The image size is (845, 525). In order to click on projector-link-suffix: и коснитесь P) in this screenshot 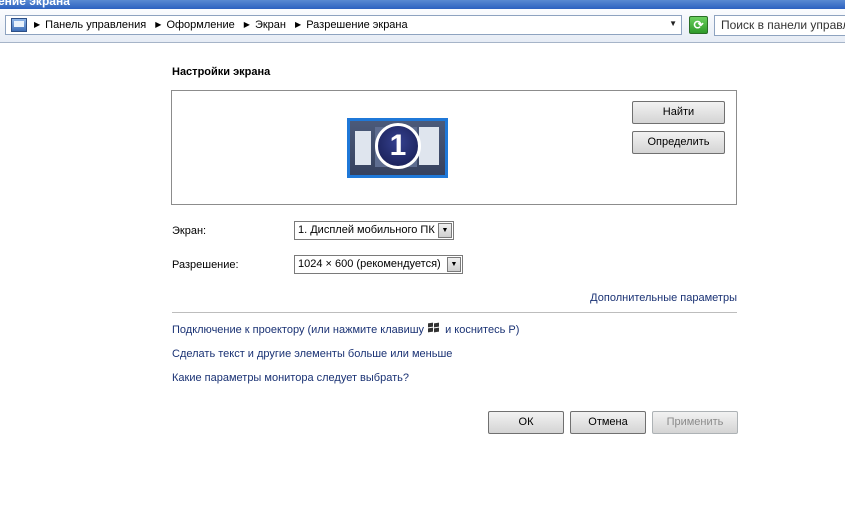, I will do `click(482, 330)`.